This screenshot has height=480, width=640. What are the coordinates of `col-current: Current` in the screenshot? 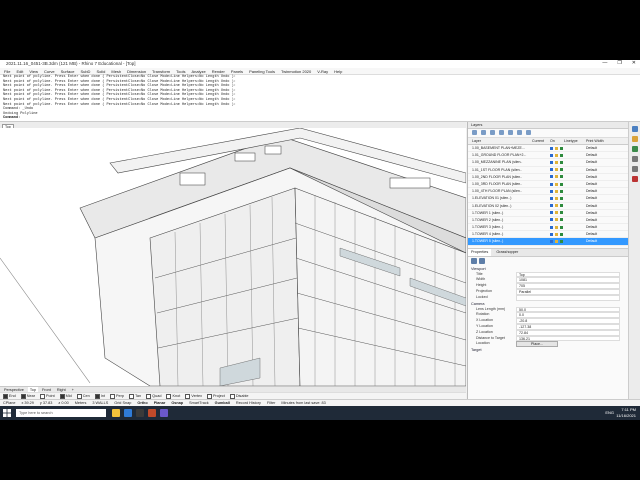 It's located at (541, 141).